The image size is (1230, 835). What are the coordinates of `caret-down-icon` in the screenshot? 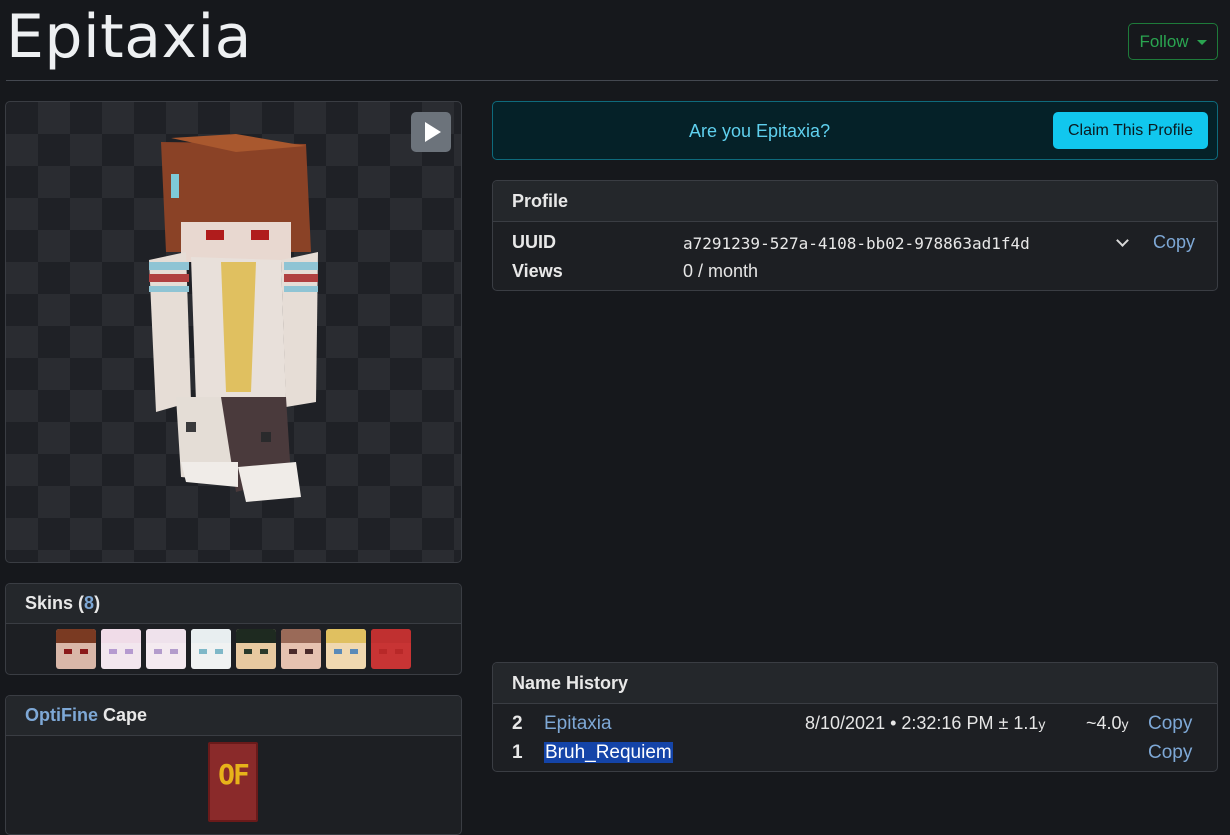 It's located at (1201, 42).